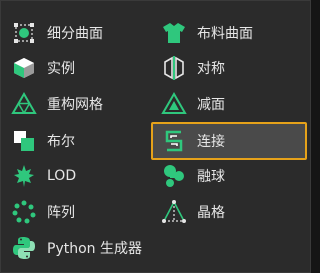 The width and height of the screenshot is (320, 273). Describe the element at coordinates (211, 213) in the screenshot. I see `menu-item-label: 晶格` at that location.